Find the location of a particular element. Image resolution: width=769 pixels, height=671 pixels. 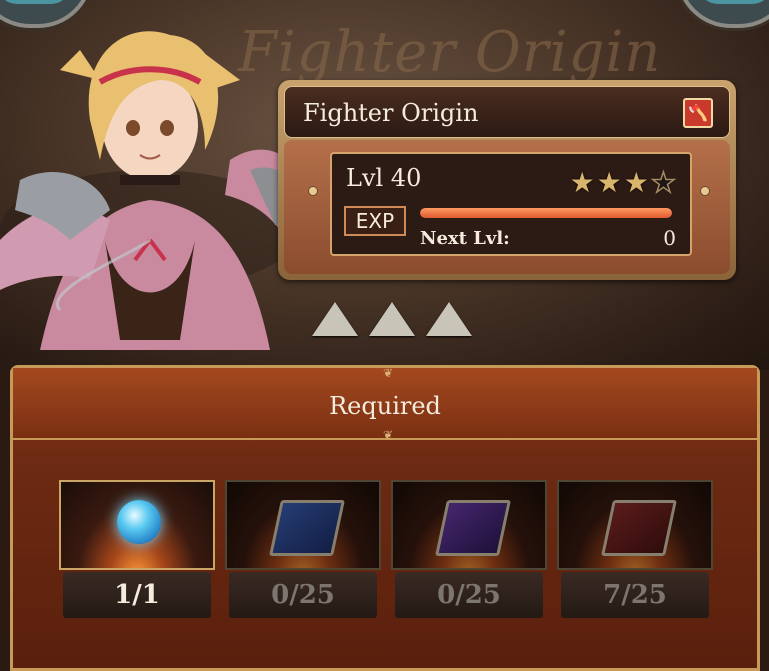

corner-ornament-right is located at coordinates (722, 14).